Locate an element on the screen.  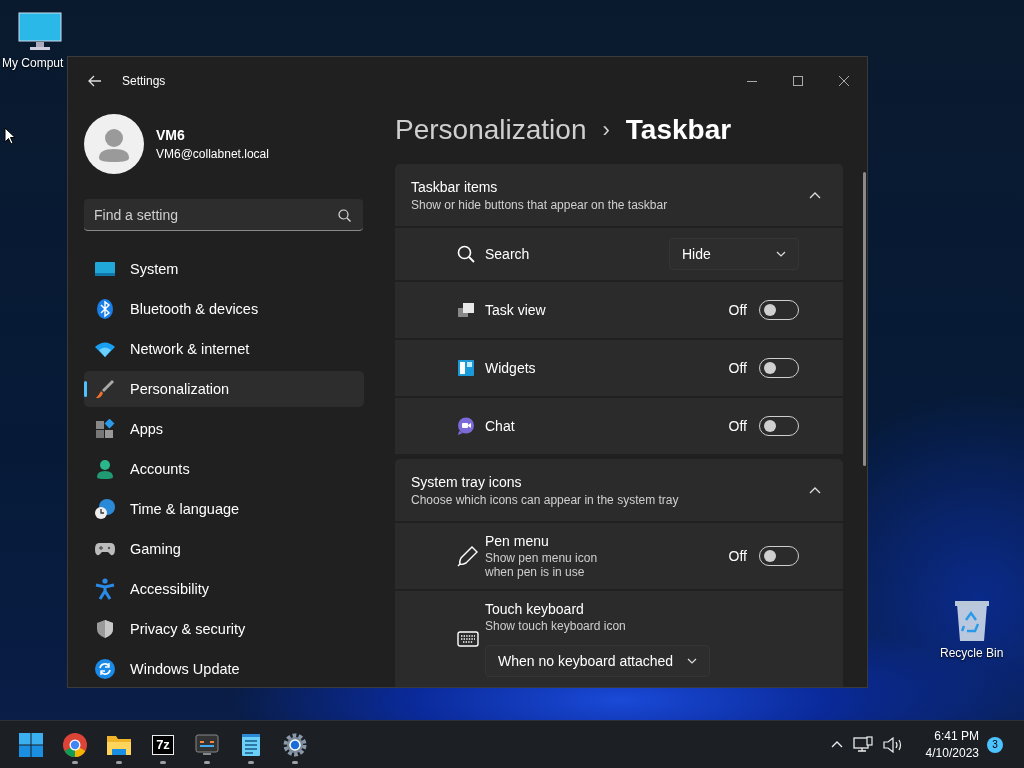
archive-app-icon: 7z is located at coordinates (163, 744).